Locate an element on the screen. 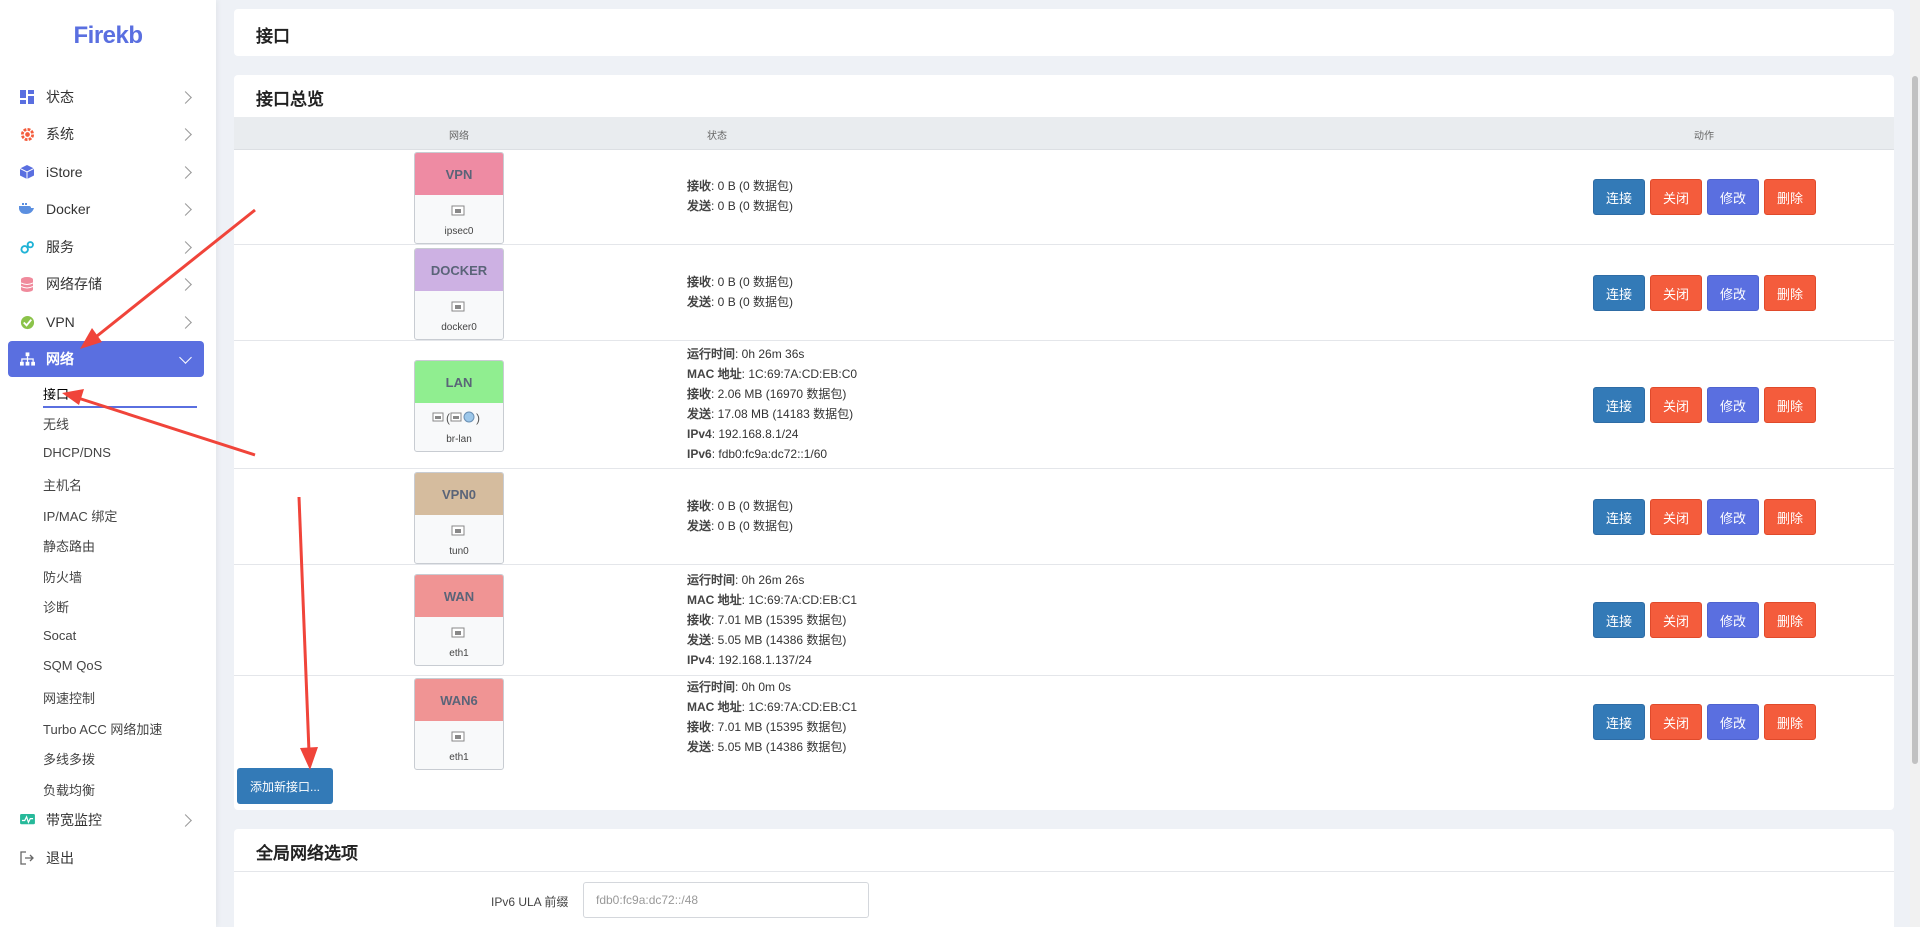 The image size is (1920, 927). interface-device: eth1 is located at coordinates (459, 641).